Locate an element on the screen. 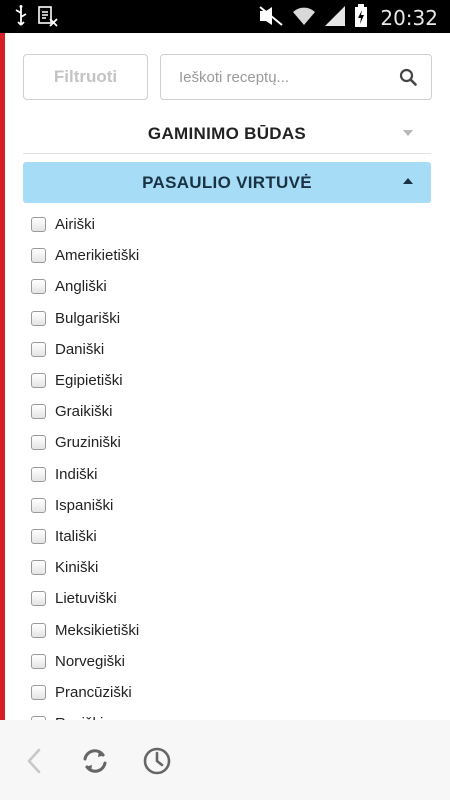  section-world-cuisine: PASAULIO VIRTUVĖ is located at coordinates (227, 182).